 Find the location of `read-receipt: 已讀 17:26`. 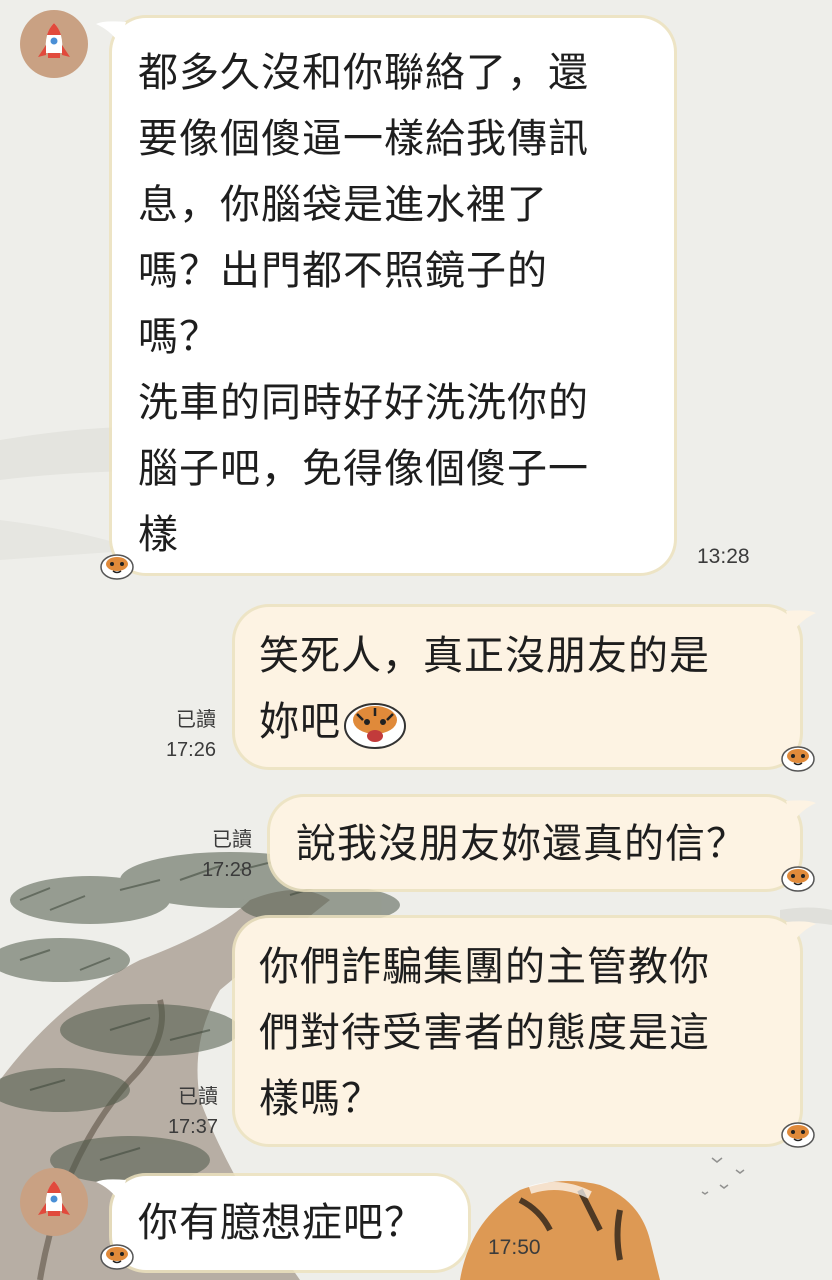

read-receipt: 已讀 17:26 is located at coordinates (173, 735).